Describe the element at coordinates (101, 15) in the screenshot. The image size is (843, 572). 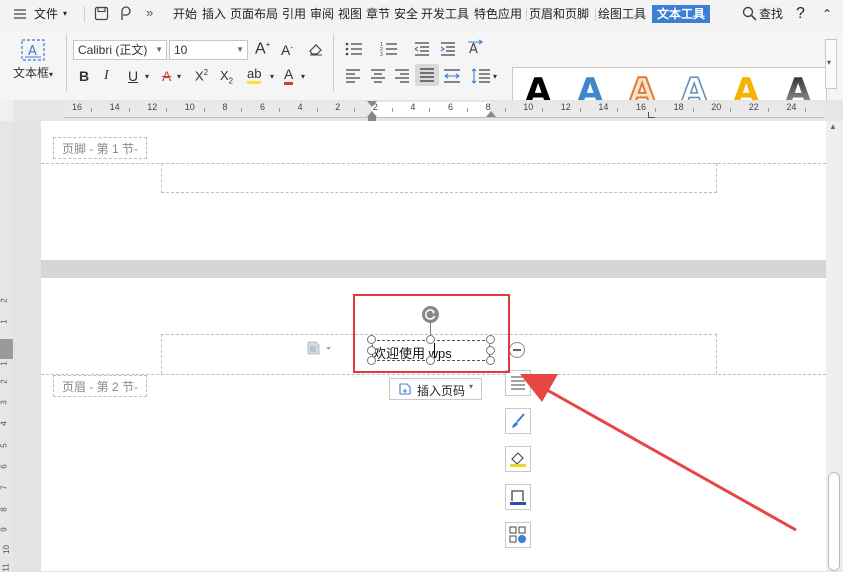
I see `save-icon` at that location.